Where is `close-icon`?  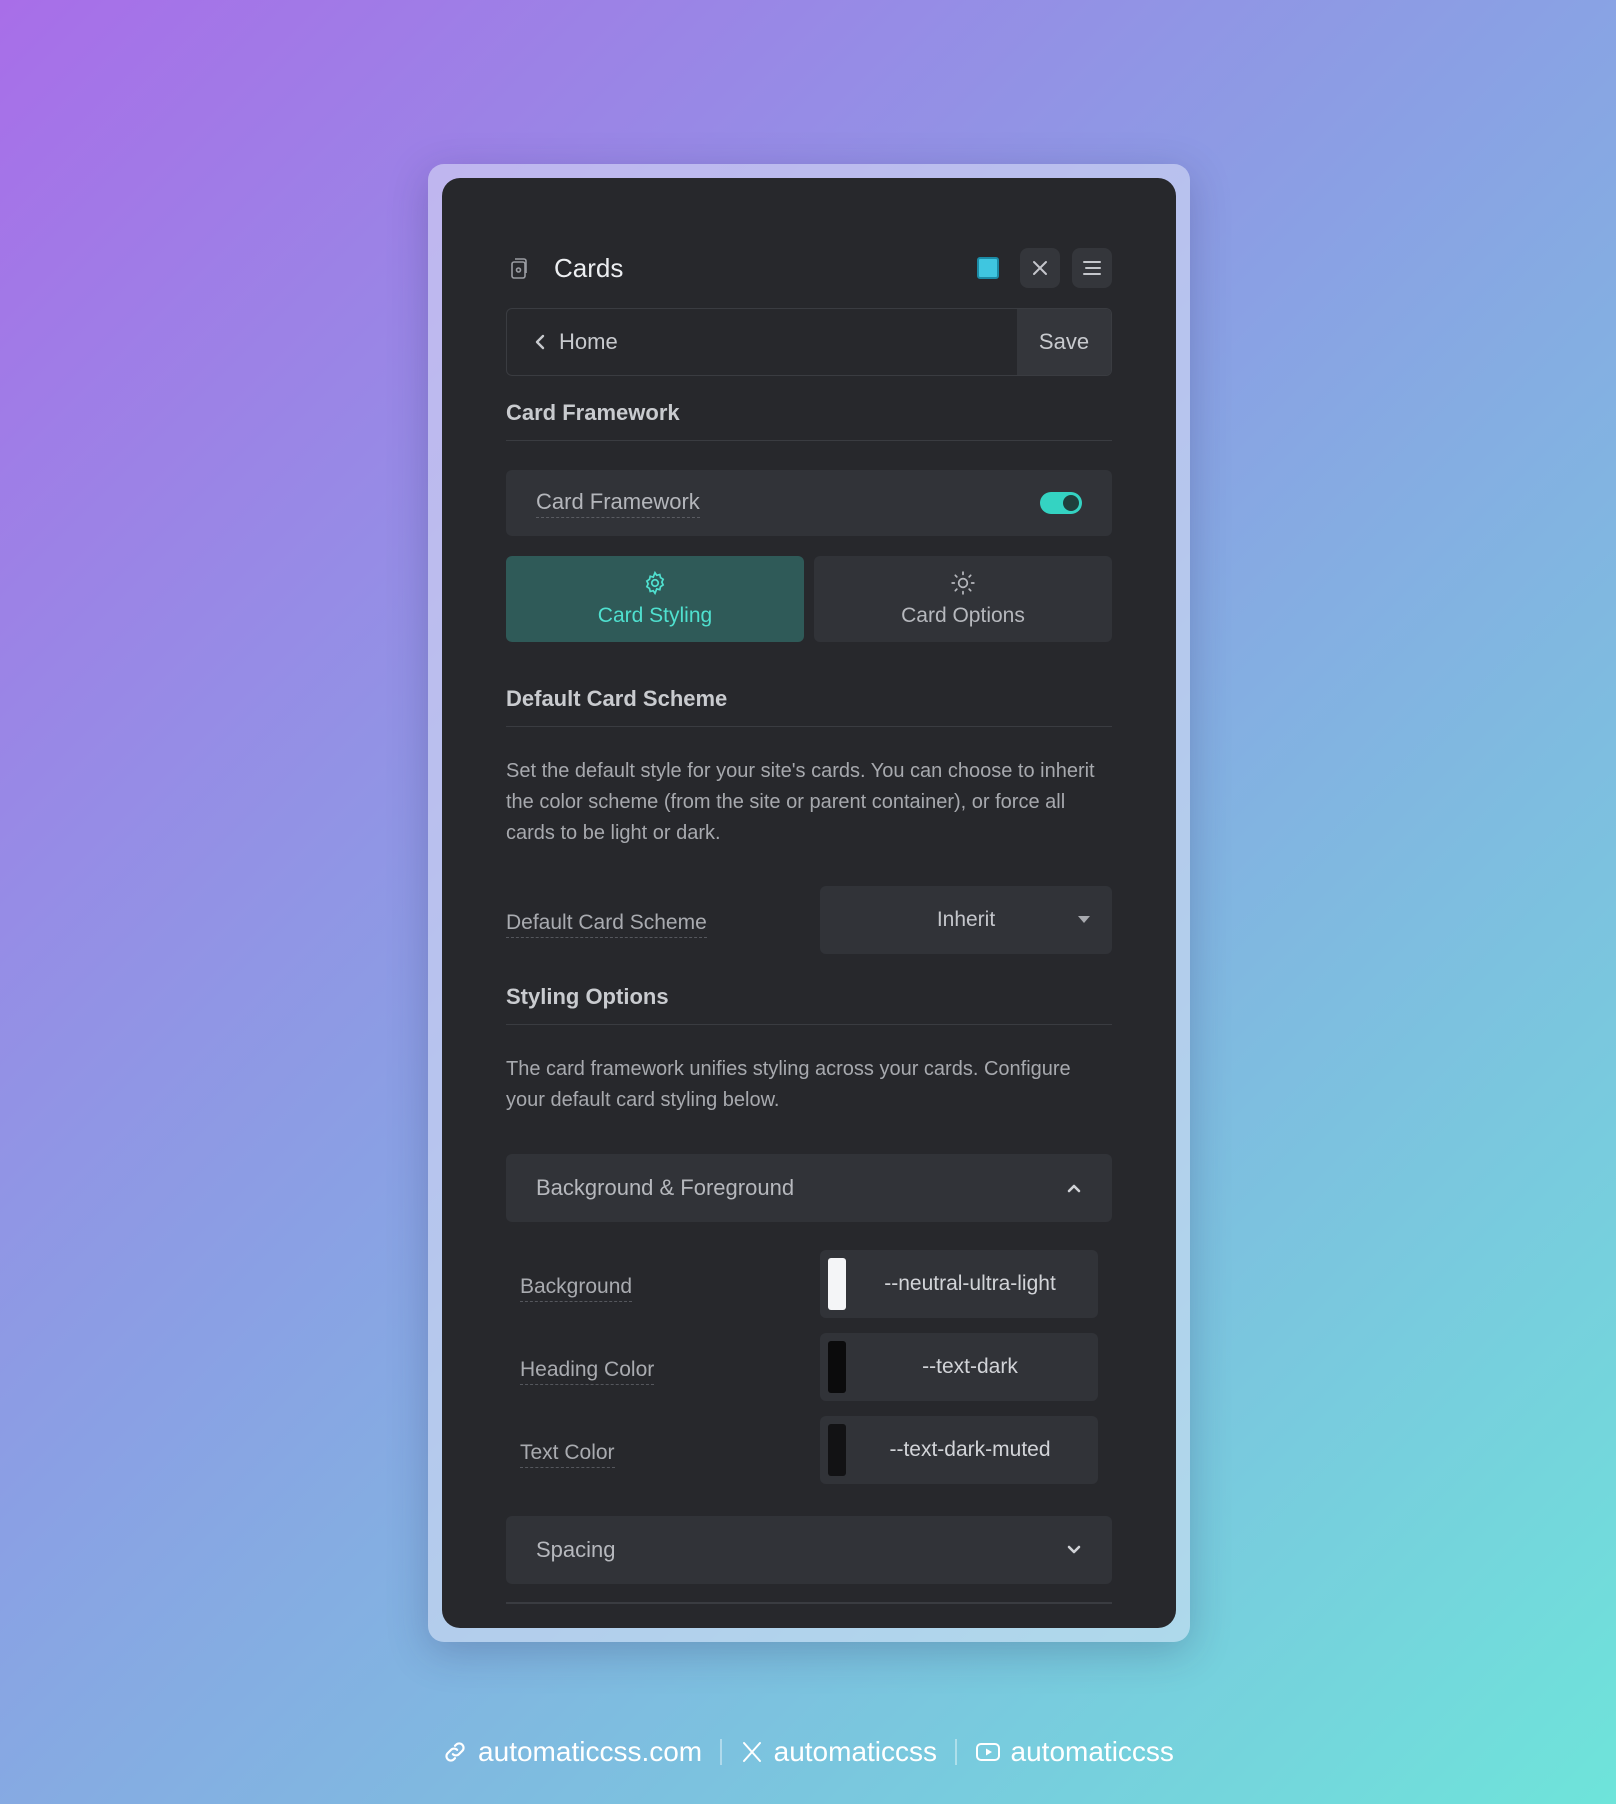
close-icon is located at coordinates (1040, 268).